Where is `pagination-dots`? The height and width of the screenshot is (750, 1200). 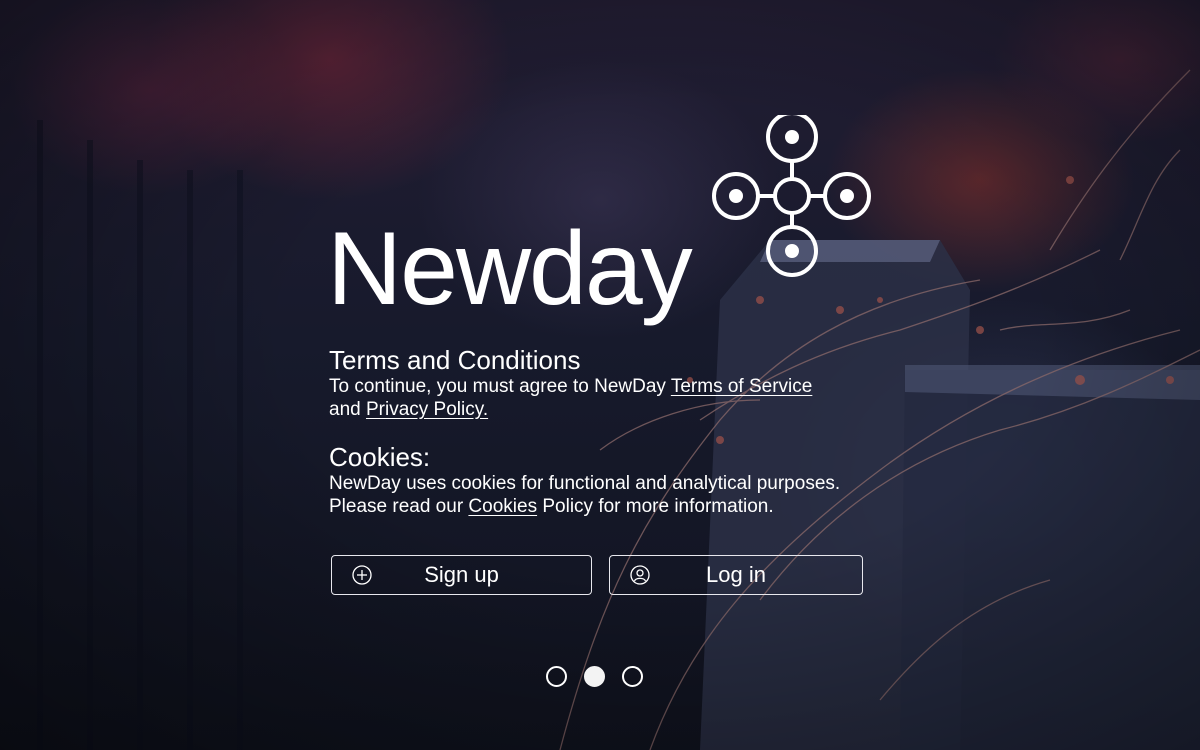 pagination-dots is located at coordinates (594, 676).